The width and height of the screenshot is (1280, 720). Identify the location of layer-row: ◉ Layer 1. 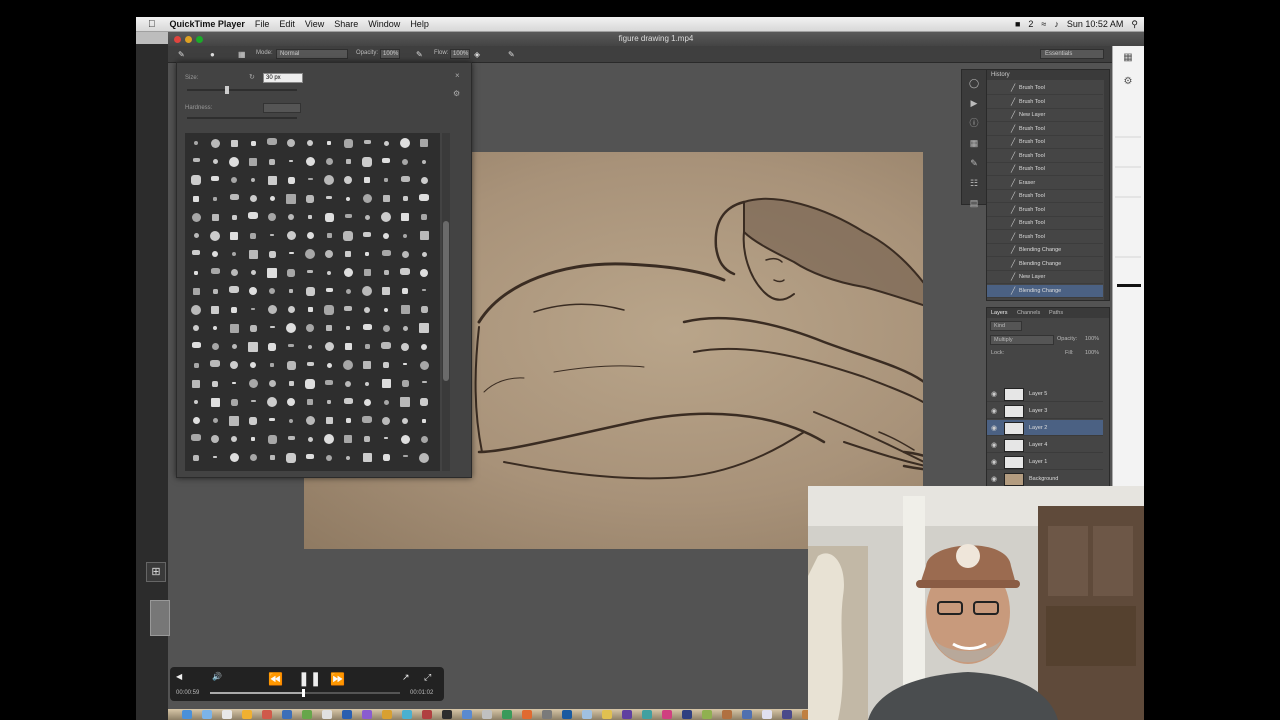
(1045, 462).